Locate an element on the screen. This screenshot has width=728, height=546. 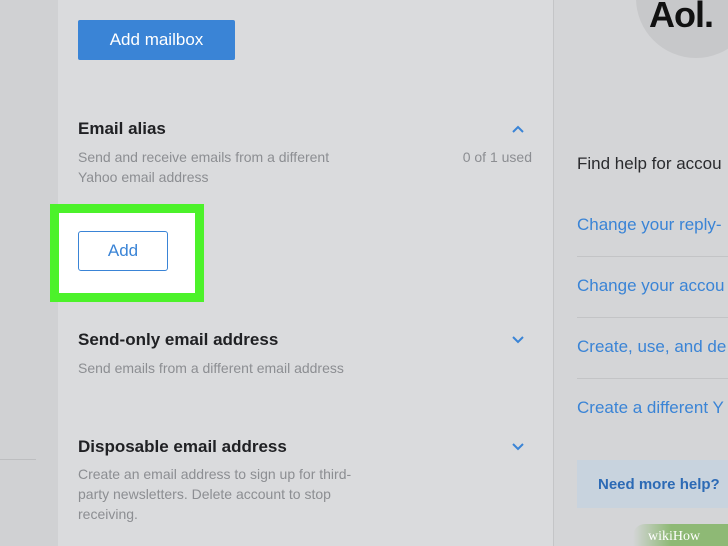
watermark-text: wikiHow is located at coordinates (674, 536).